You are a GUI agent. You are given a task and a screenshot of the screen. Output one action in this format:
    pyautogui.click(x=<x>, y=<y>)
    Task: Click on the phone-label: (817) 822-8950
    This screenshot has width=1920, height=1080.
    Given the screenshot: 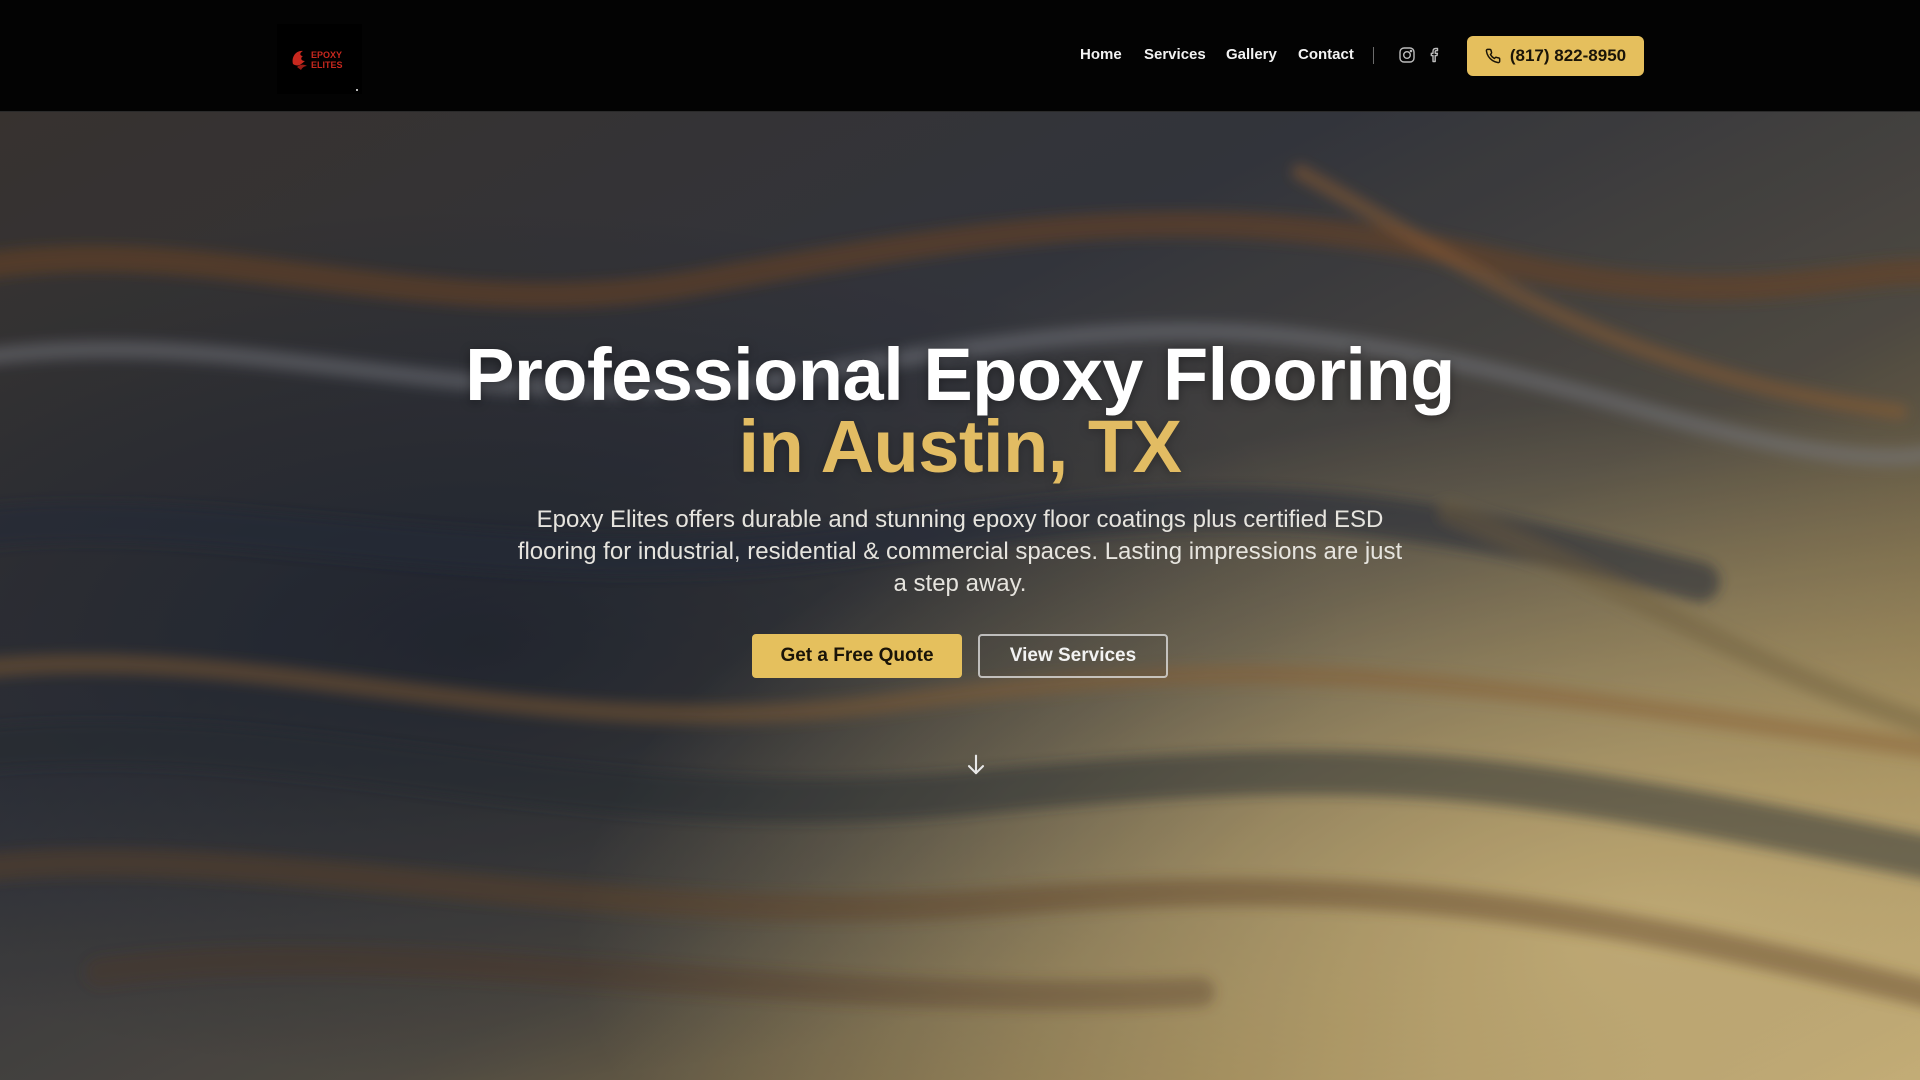 What is the action you would take?
    pyautogui.click(x=1568, y=55)
    